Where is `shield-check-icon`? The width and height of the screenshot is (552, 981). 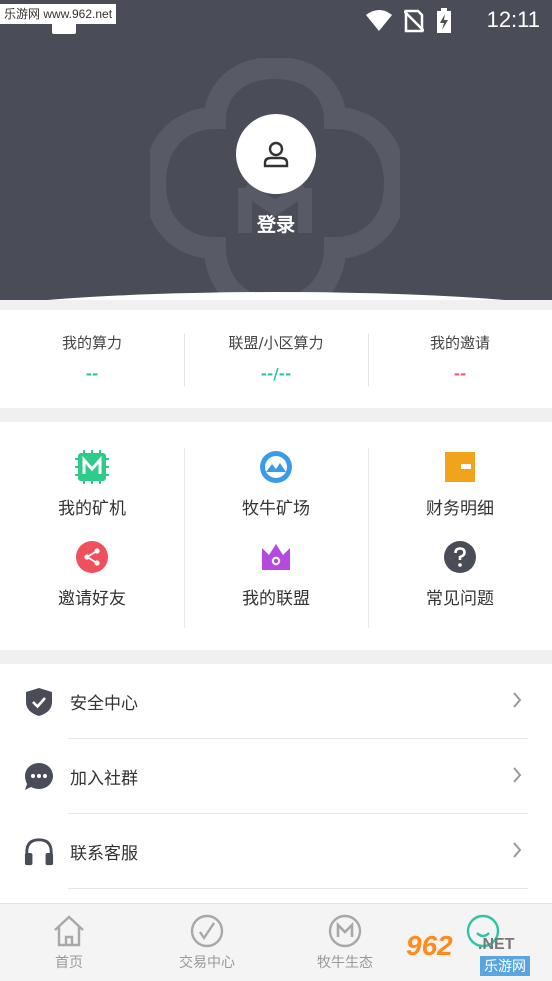
shield-check-icon is located at coordinates (39, 702).